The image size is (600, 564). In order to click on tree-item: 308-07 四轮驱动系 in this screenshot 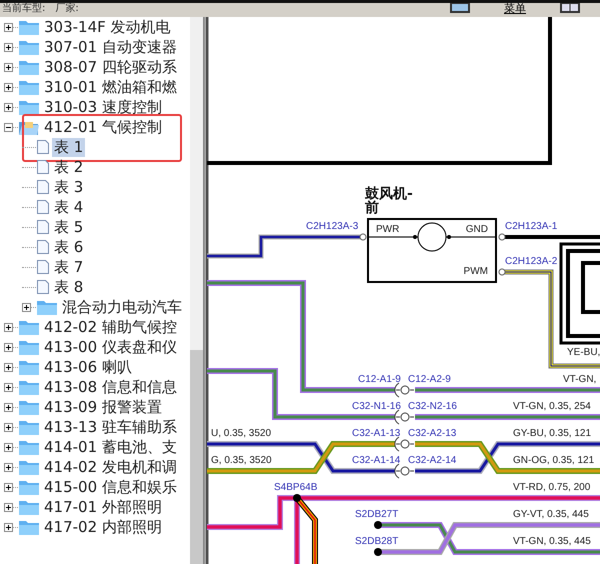, I will do `click(110, 67)`.